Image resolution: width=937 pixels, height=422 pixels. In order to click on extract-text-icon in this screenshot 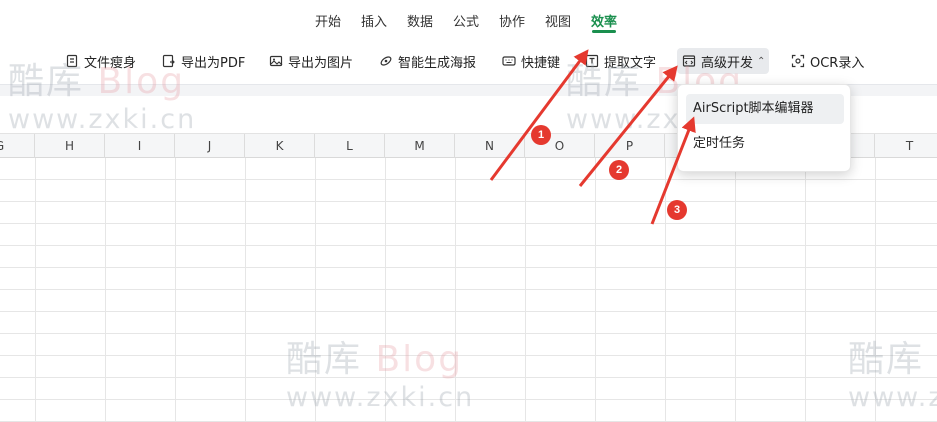, I will do `click(592, 61)`.